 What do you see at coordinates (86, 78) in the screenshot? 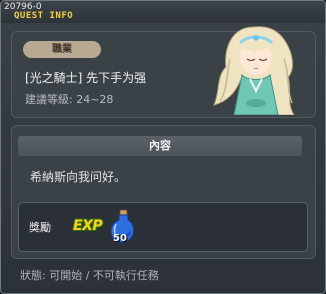
I see `quest-name: [光之騎士] 先下手为强` at bounding box center [86, 78].